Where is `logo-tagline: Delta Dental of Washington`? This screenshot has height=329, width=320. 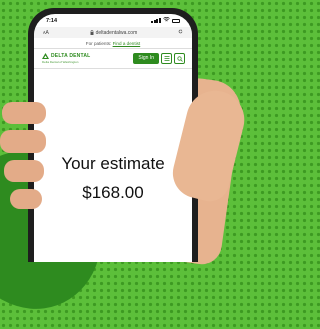 logo-tagline: Delta Dental of Washington is located at coordinates (60, 62).